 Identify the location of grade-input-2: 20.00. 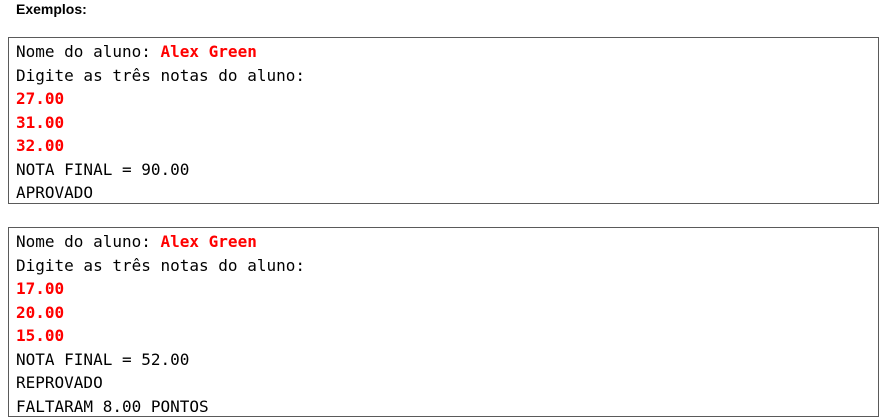
(40, 312).